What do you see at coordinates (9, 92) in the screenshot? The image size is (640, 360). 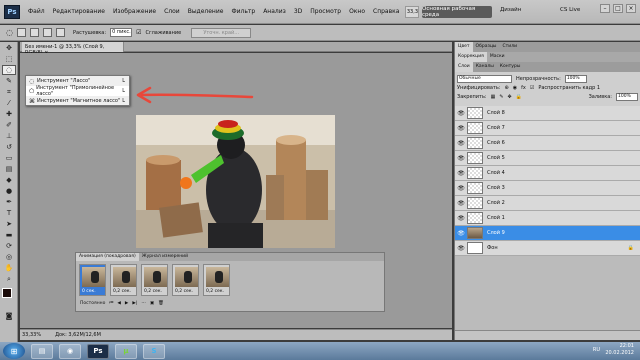 I see `crop-tool-icon: ⌗` at bounding box center [9, 92].